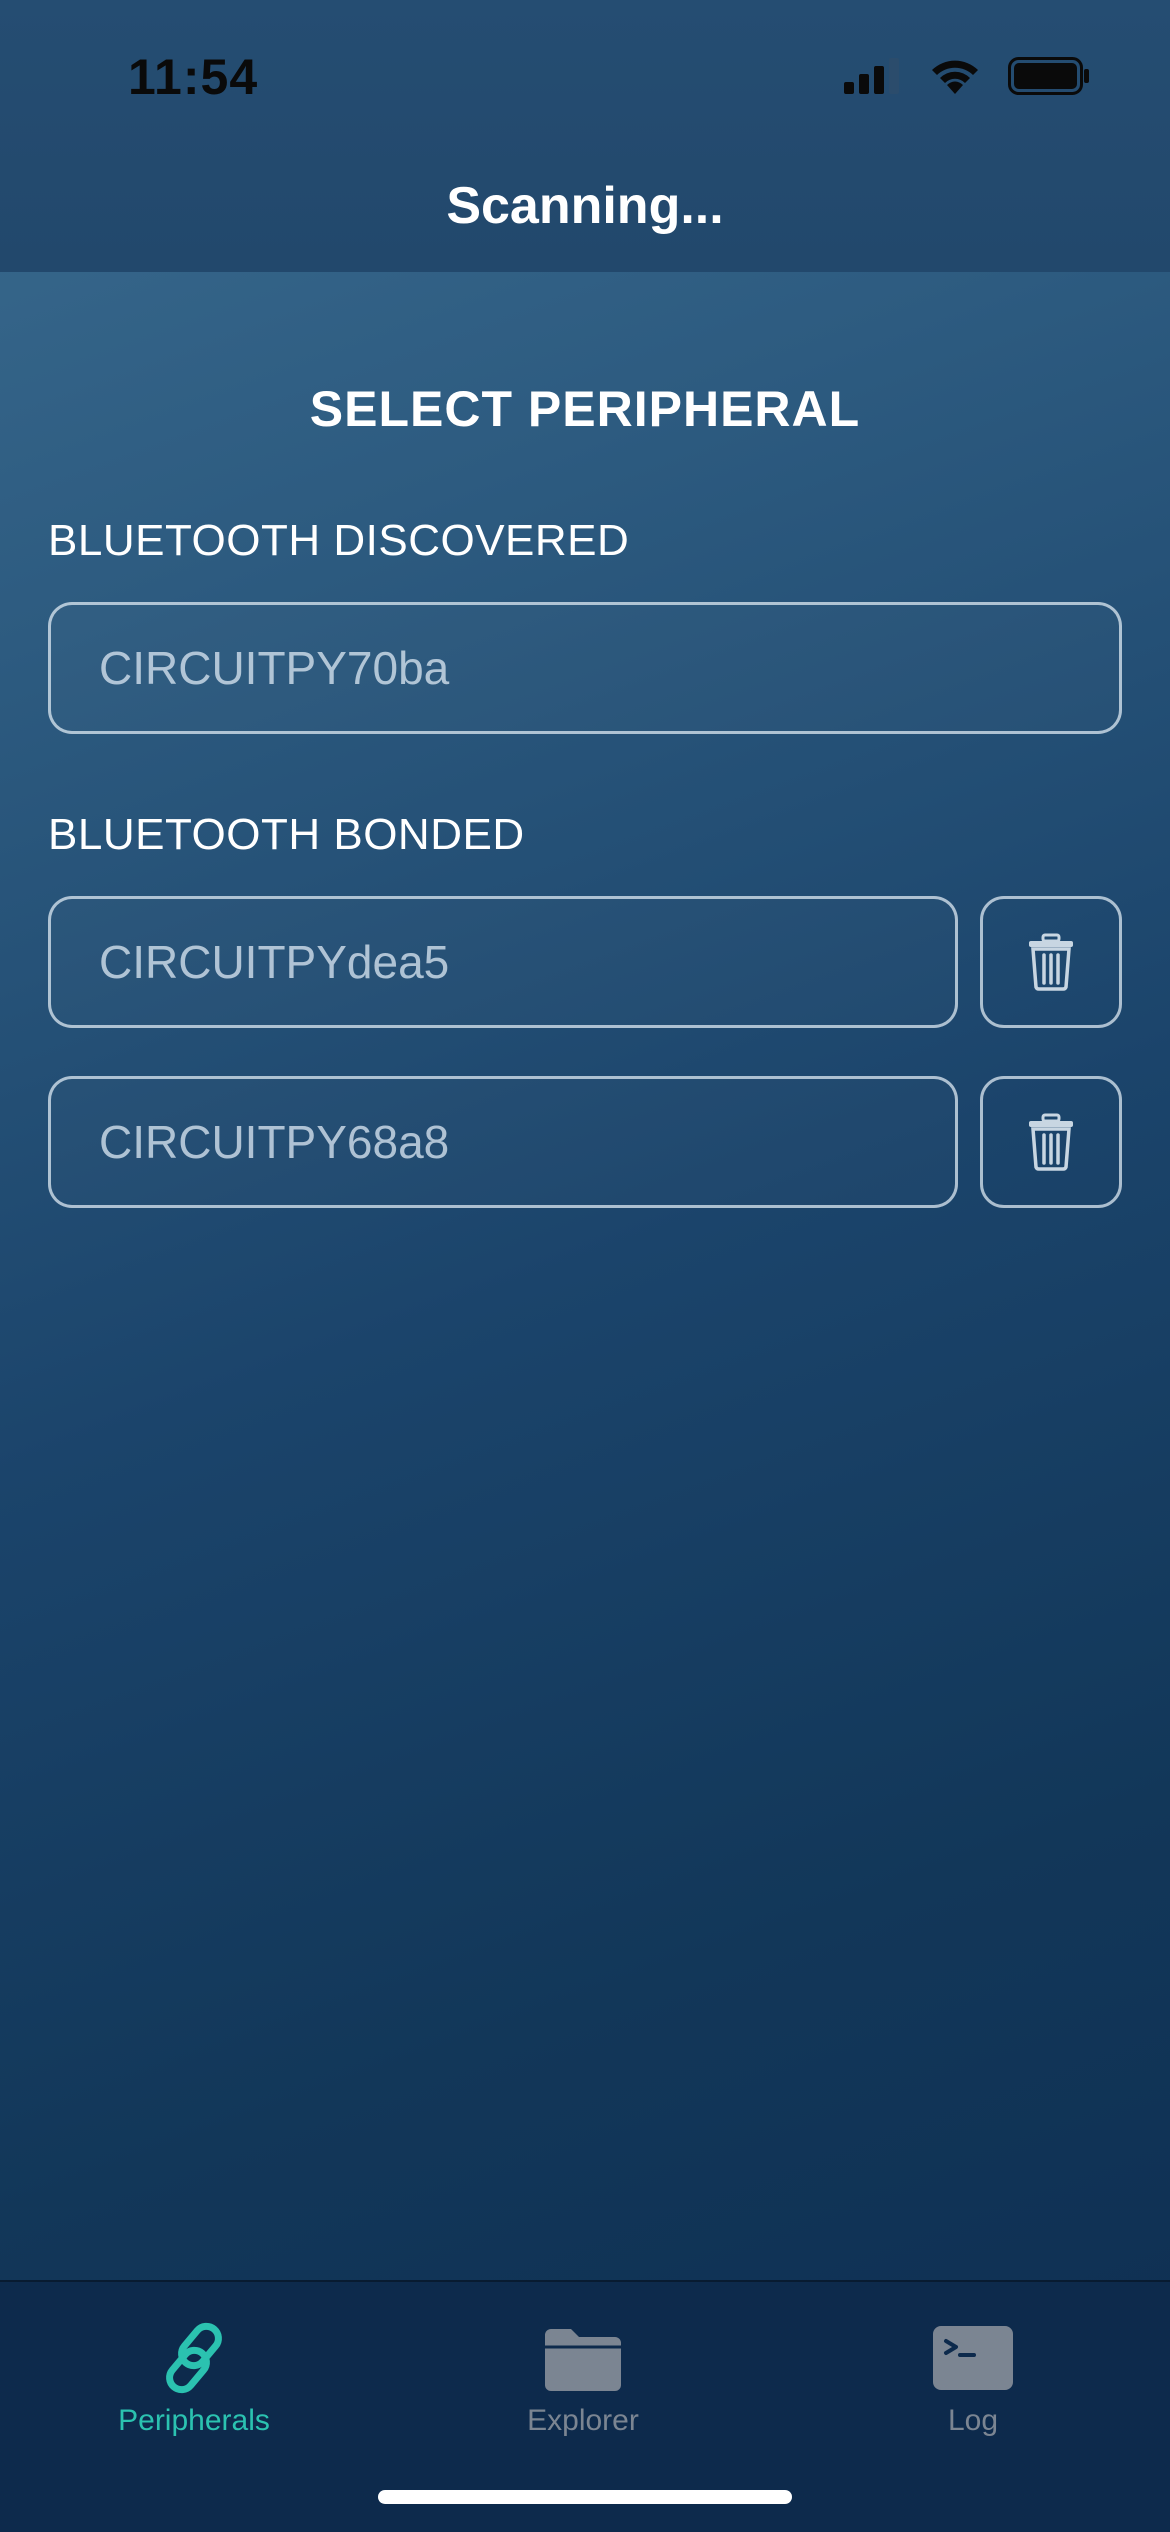 The width and height of the screenshot is (1170, 2532). I want to click on discovered-label: BLUETOOTH DISCOVERED, so click(339, 540).